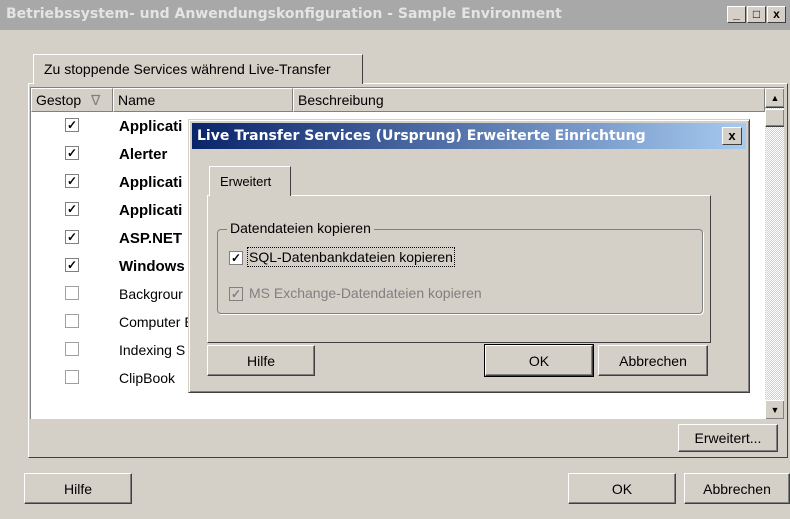 This screenshot has height=519, width=790. What do you see at coordinates (147, 378) in the screenshot?
I see `row-name: ClipBook` at bounding box center [147, 378].